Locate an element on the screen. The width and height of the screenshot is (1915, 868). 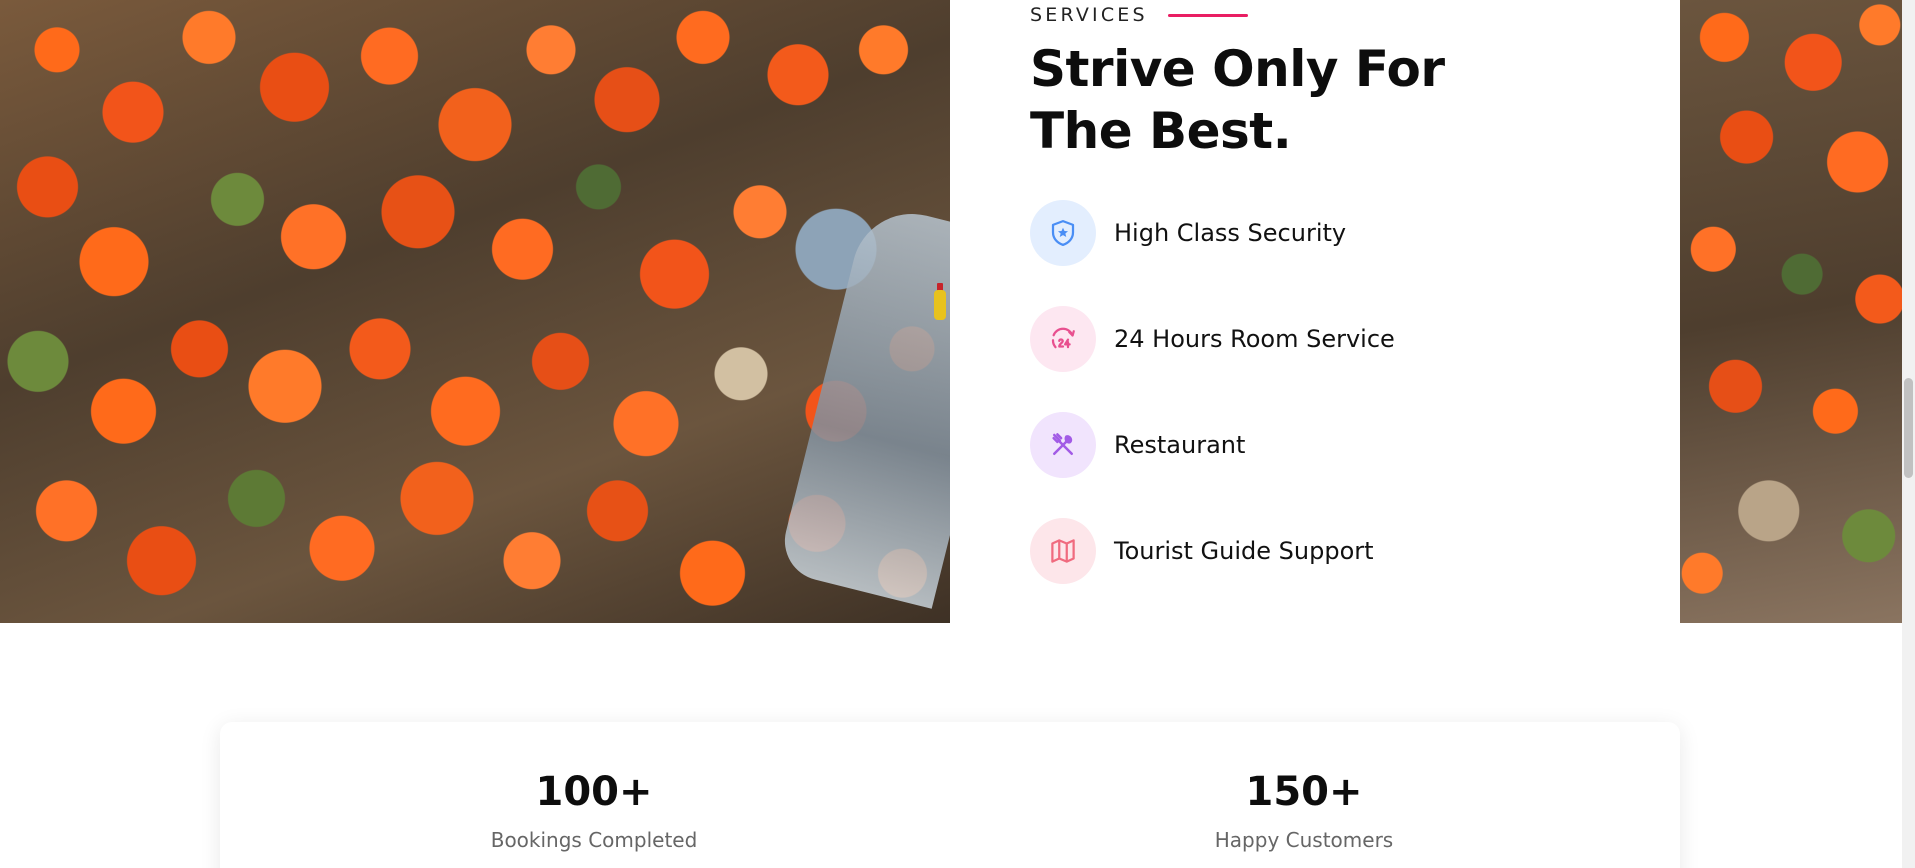
services-title: Strive Only For The Best. is located at coordinates (1237, 100).